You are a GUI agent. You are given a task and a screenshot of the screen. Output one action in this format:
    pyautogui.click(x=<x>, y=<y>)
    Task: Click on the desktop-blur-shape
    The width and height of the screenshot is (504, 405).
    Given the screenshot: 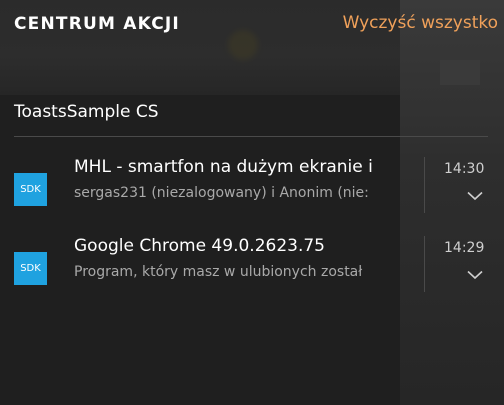 What is the action you would take?
    pyautogui.click(x=460, y=72)
    